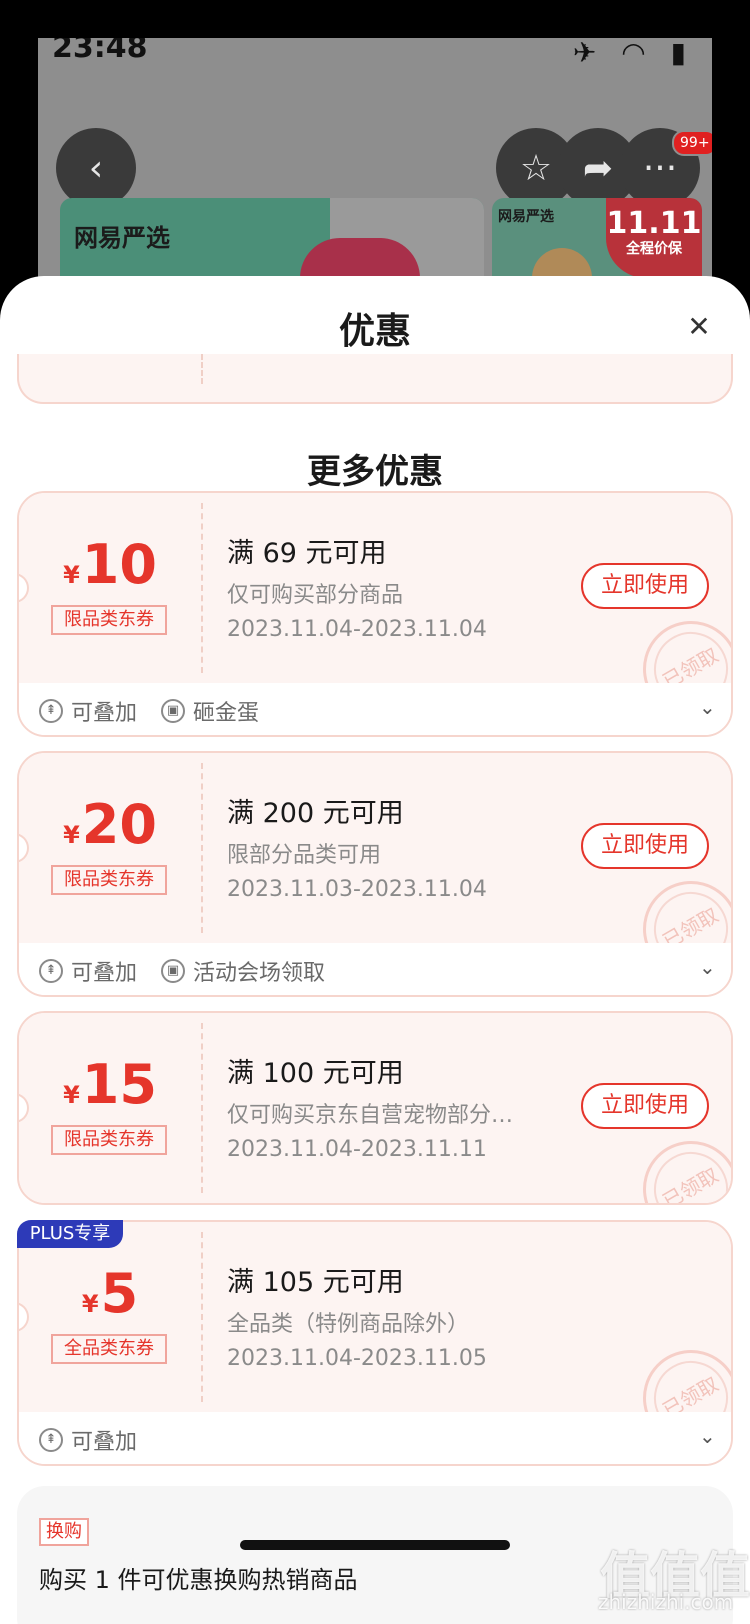 The height and width of the screenshot is (1624, 750). What do you see at coordinates (654, 238) in the screenshot?
I see `double11-tag: 11.11 全程价保` at bounding box center [654, 238].